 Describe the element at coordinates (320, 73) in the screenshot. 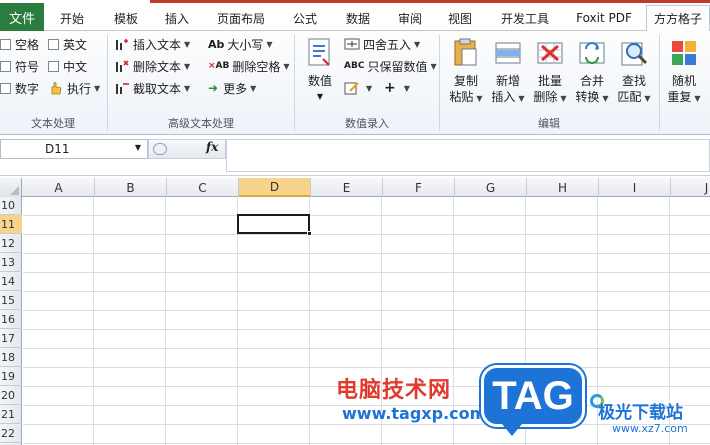

I see `value-button: 数值 ▼` at that location.